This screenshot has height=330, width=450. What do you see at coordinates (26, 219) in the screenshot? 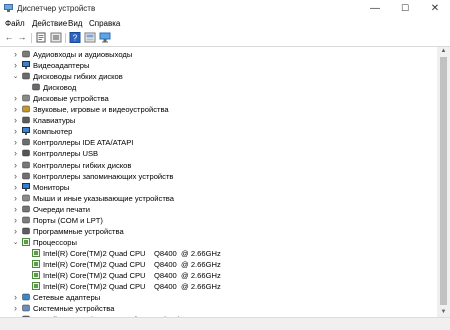
I see `port-icon` at bounding box center [26, 219].